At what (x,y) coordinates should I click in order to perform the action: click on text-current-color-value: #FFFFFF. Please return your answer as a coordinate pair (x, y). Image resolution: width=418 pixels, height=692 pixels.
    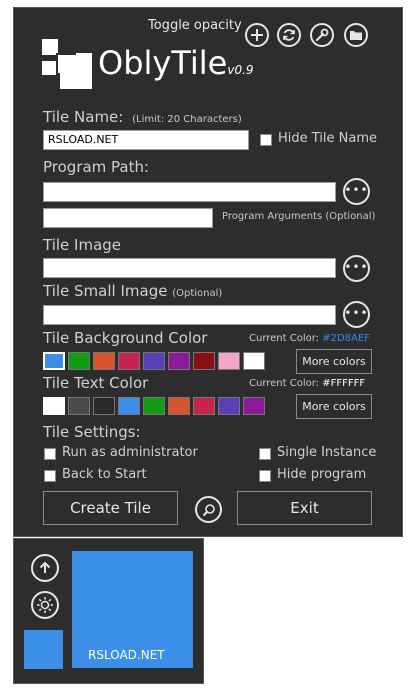
    Looking at the image, I should click on (344, 383).